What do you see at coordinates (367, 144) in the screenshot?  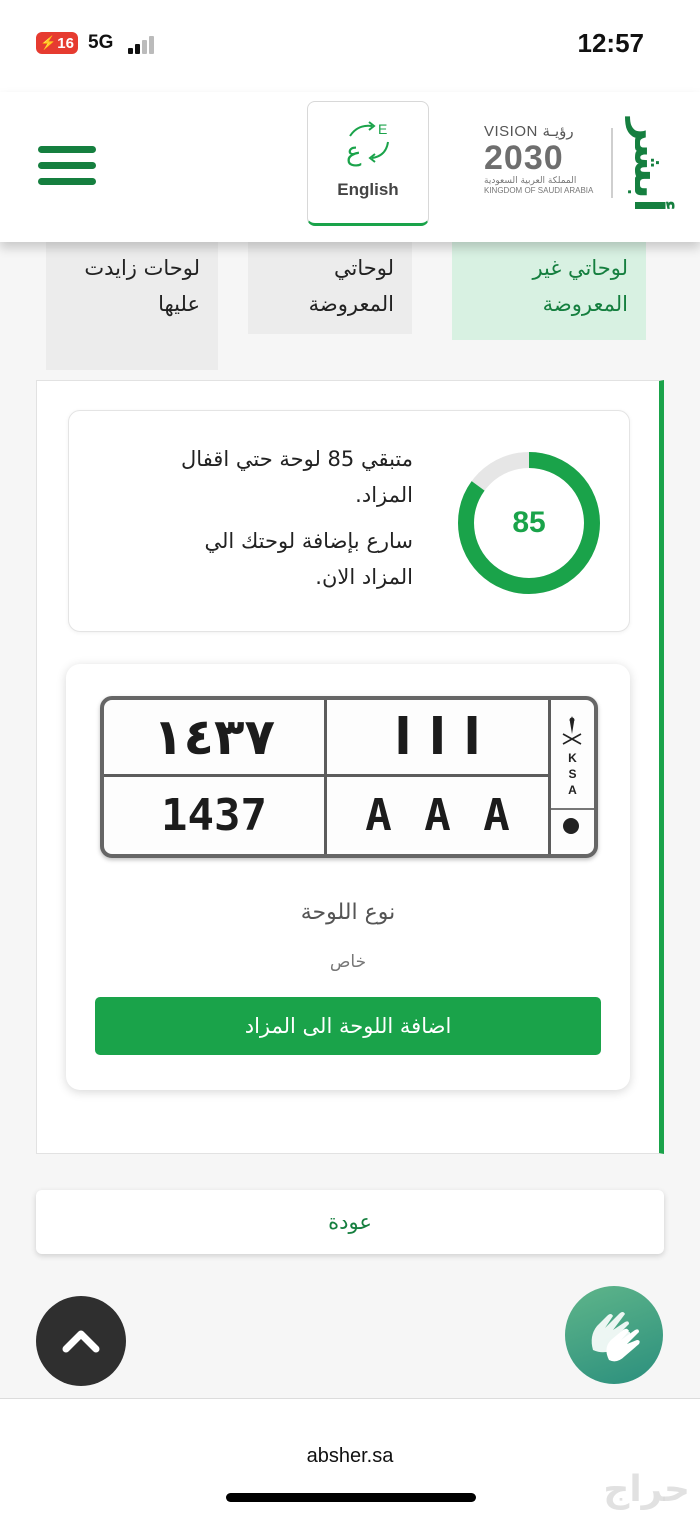 I see `language-switch-icon: E ع` at bounding box center [367, 144].